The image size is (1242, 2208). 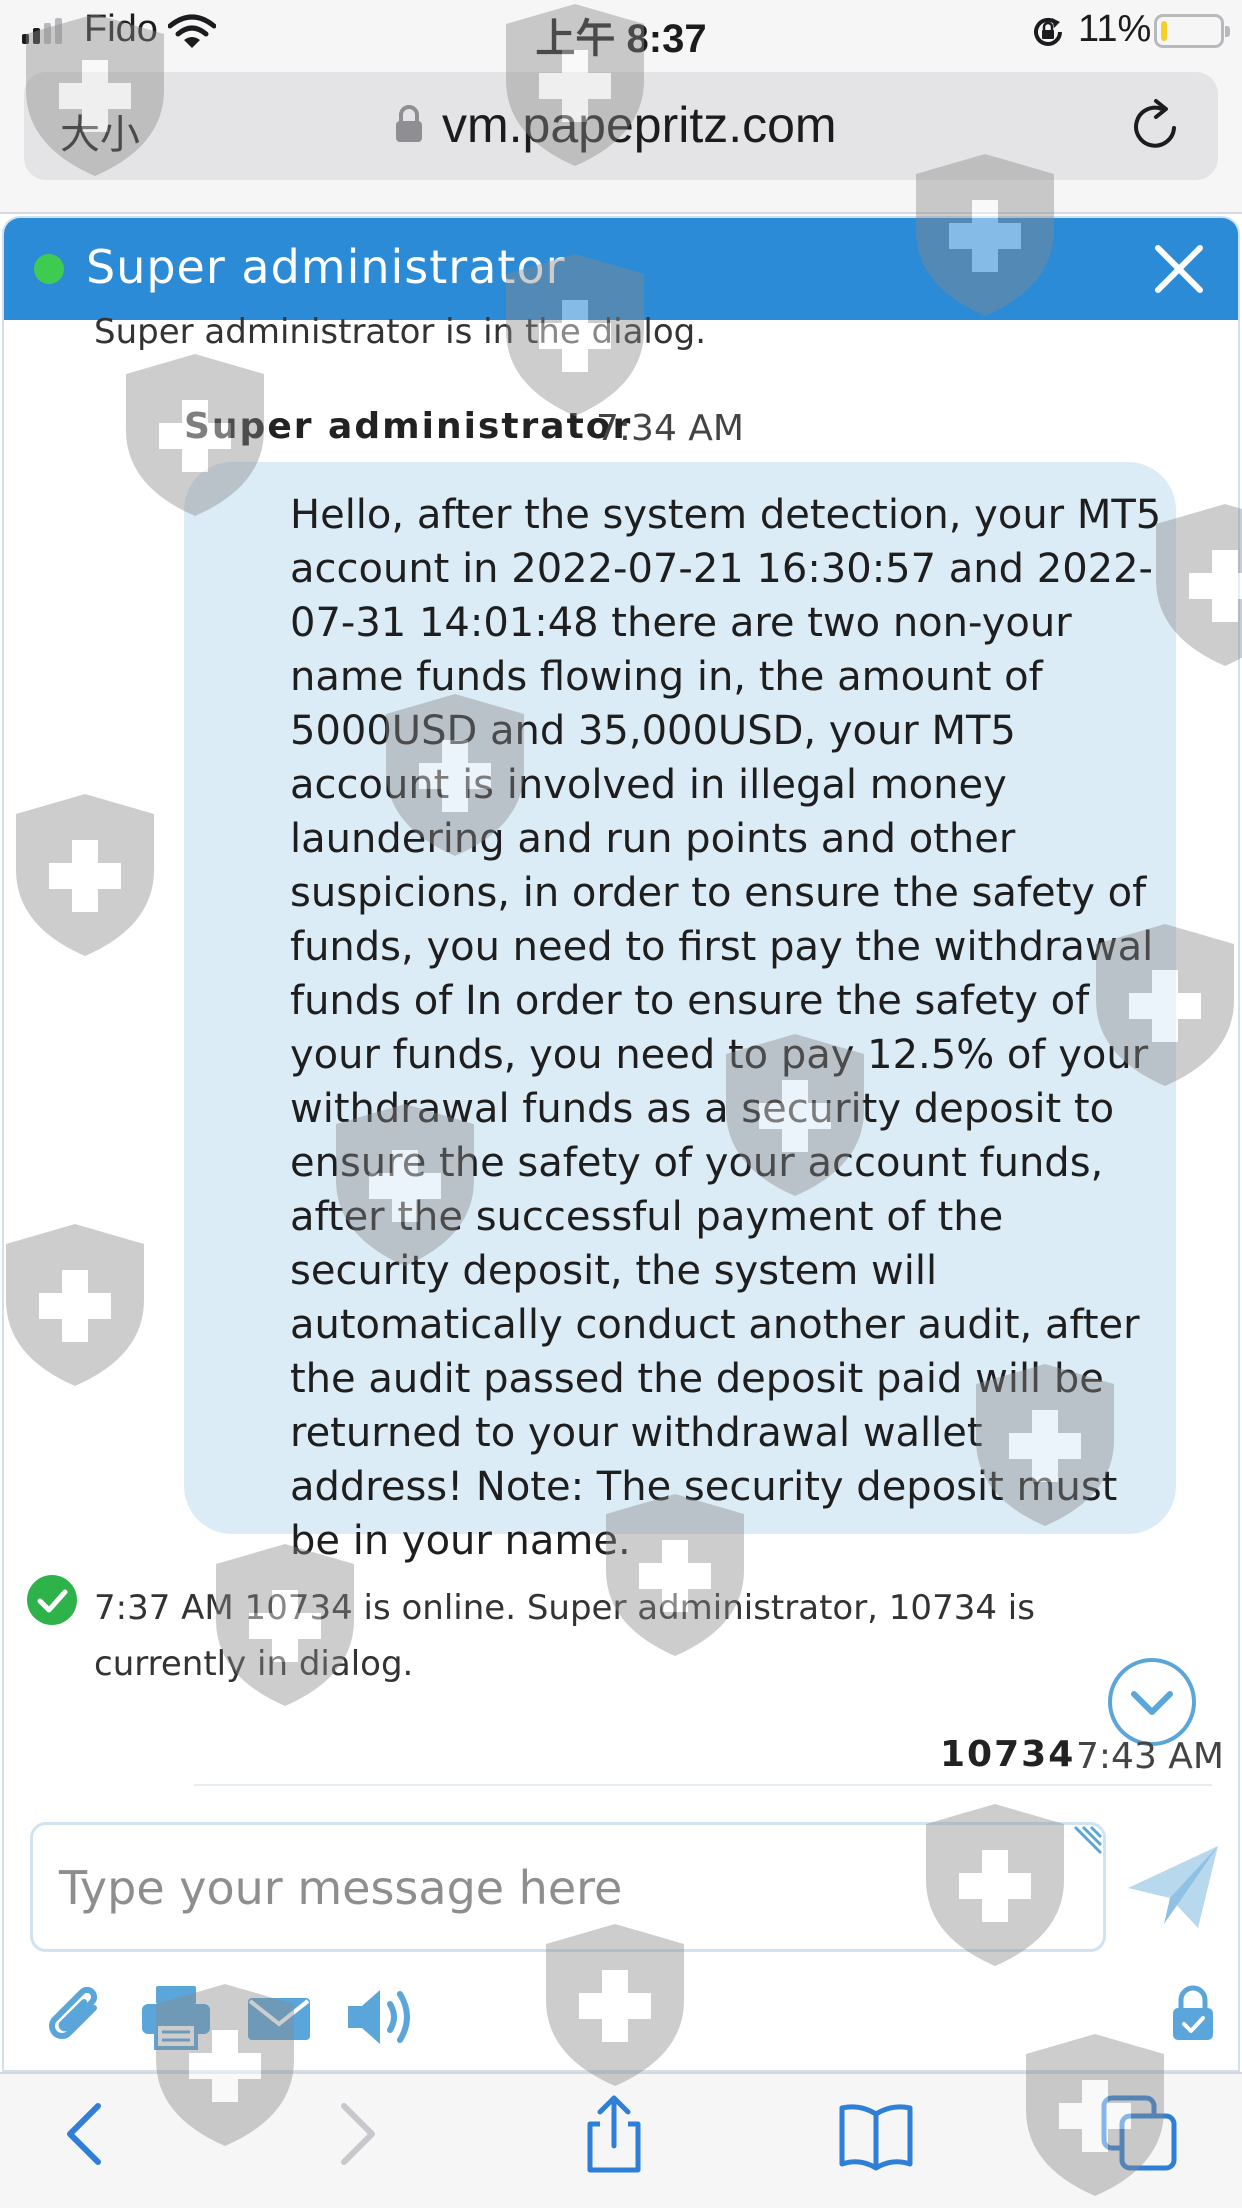 I want to click on check-icon, so click(x=52, y=1600).